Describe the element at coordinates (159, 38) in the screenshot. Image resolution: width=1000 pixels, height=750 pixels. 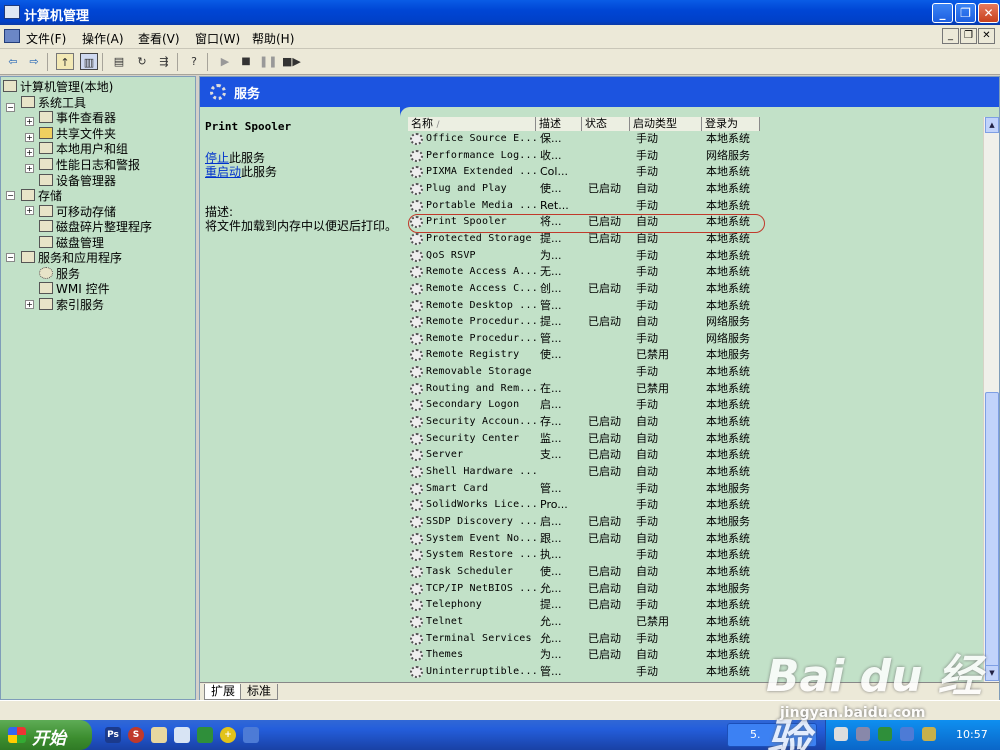
I see `menu-view: 查看(V)` at that location.